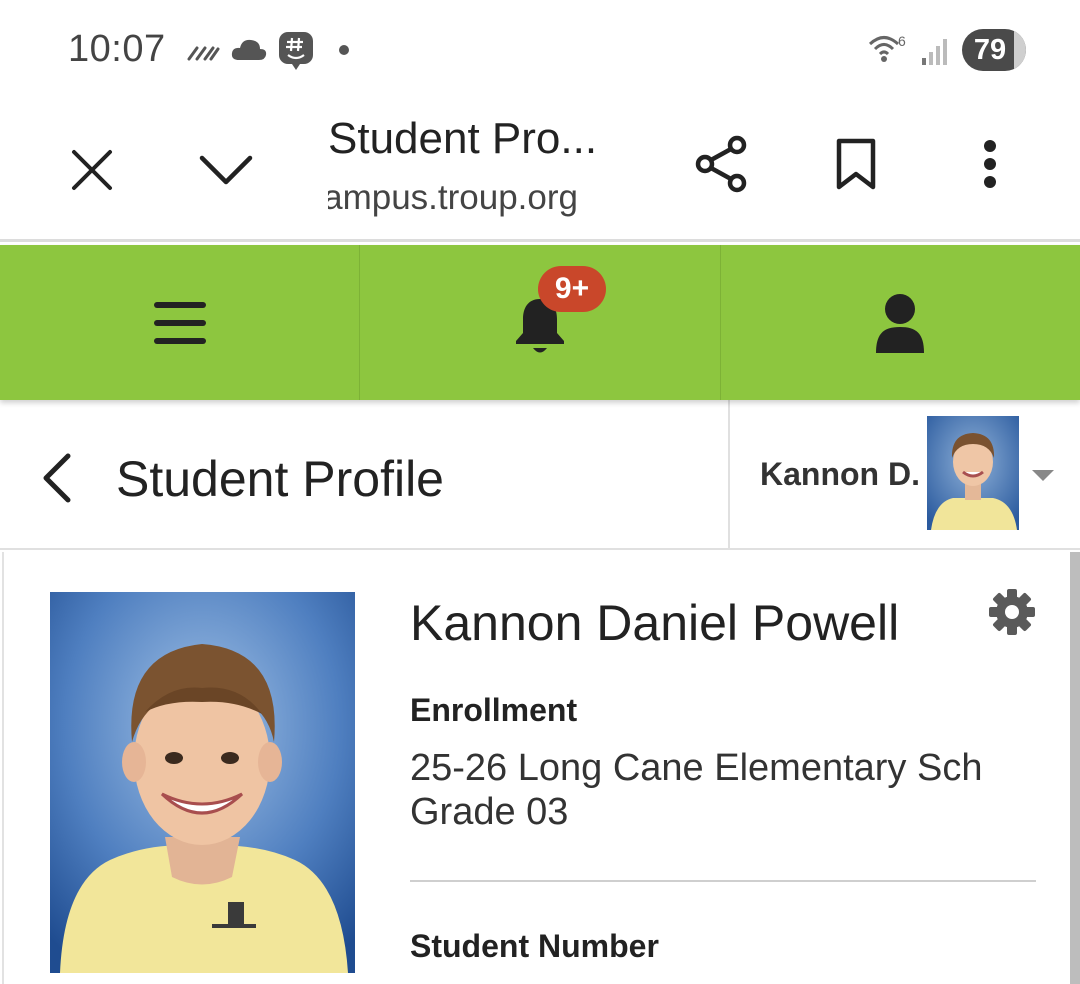 This screenshot has width=1080, height=984. I want to click on gear-icon, so click(1012, 612).